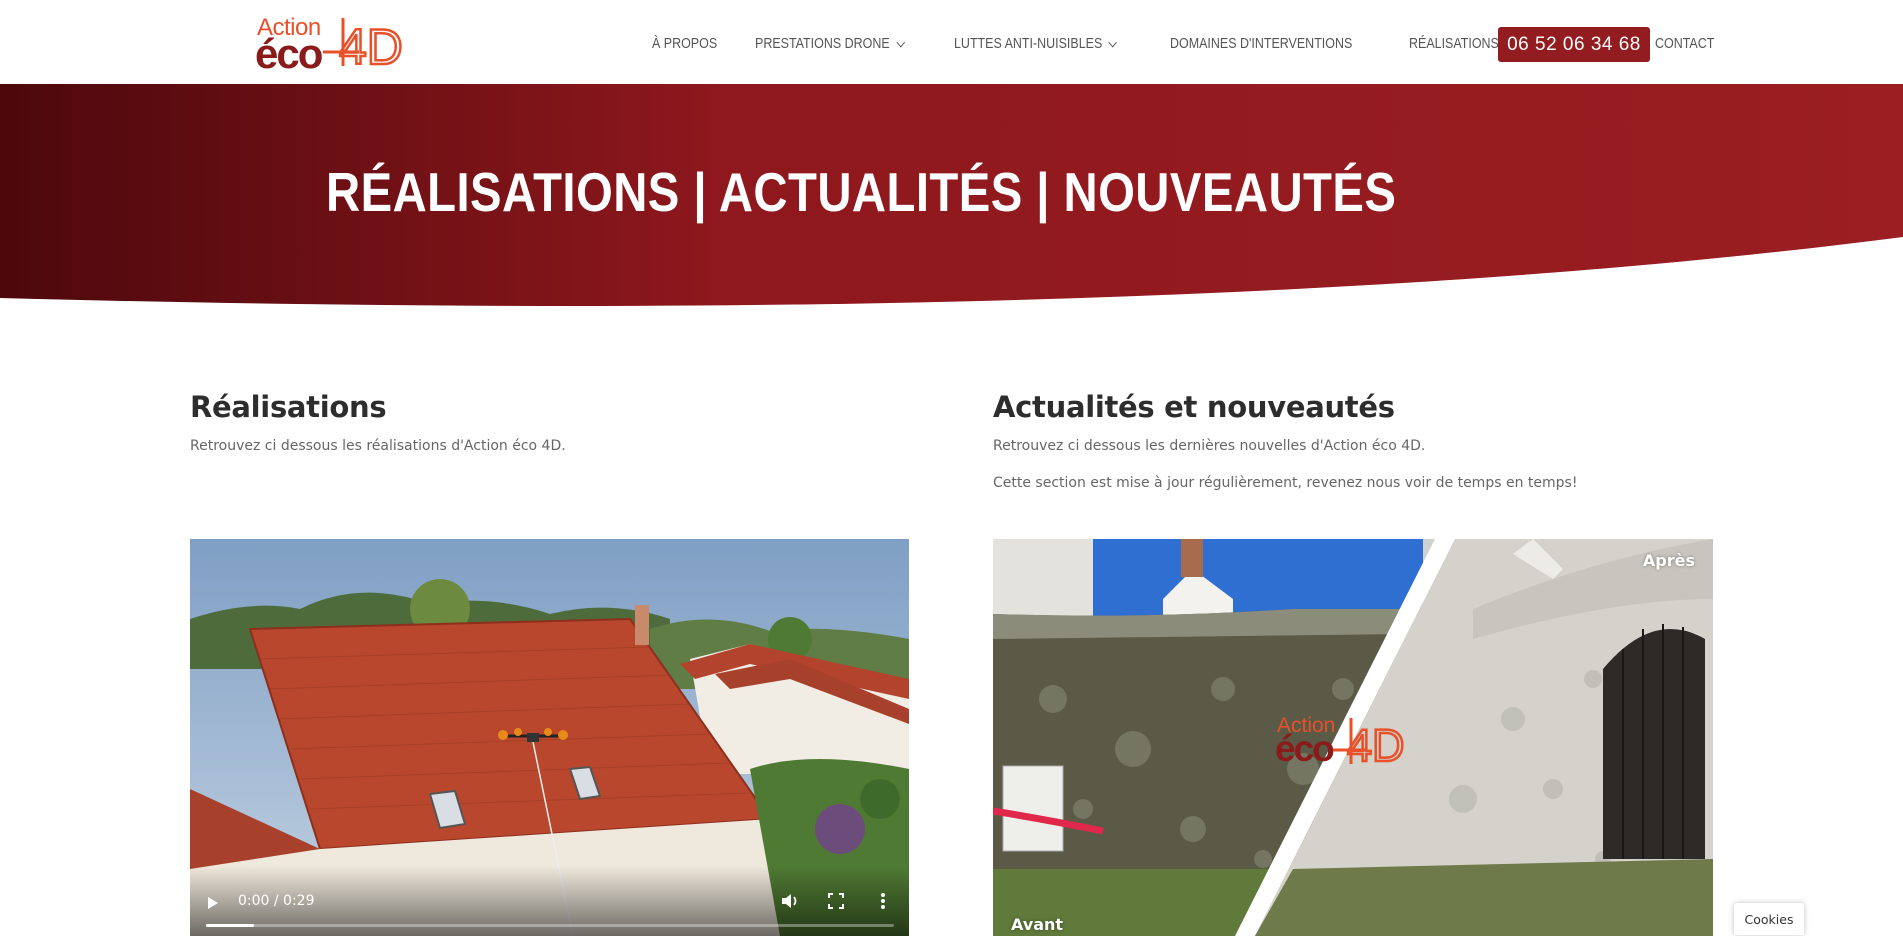  Describe the element at coordinates (836, 901) in the screenshot. I see `fullscreen-icon` at that location.